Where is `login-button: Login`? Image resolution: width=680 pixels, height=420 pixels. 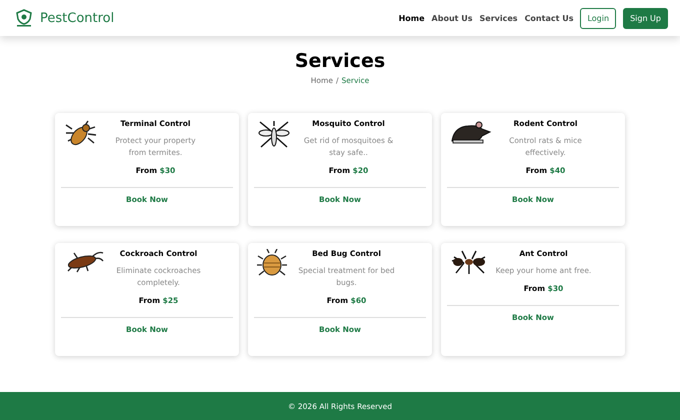
login-button: Login is located at coordinates (598, 18).